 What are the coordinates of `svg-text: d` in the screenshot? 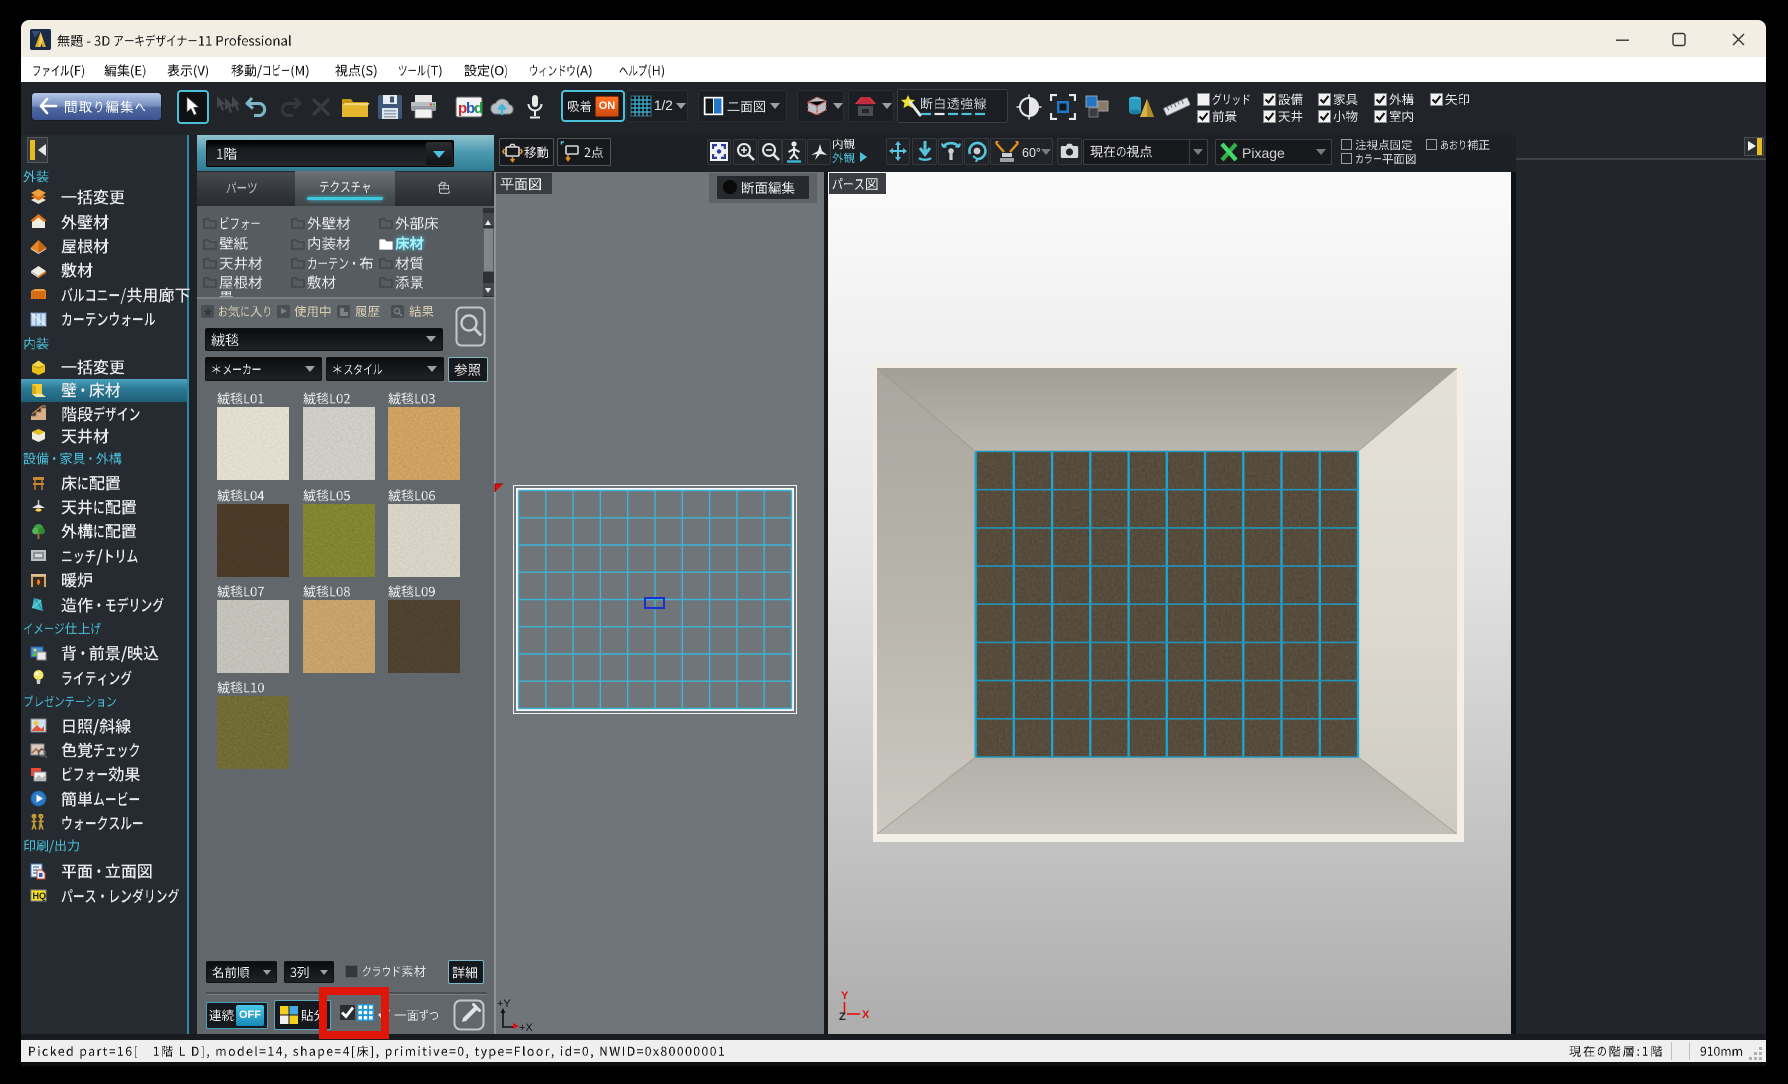 It's located at (478, 108).